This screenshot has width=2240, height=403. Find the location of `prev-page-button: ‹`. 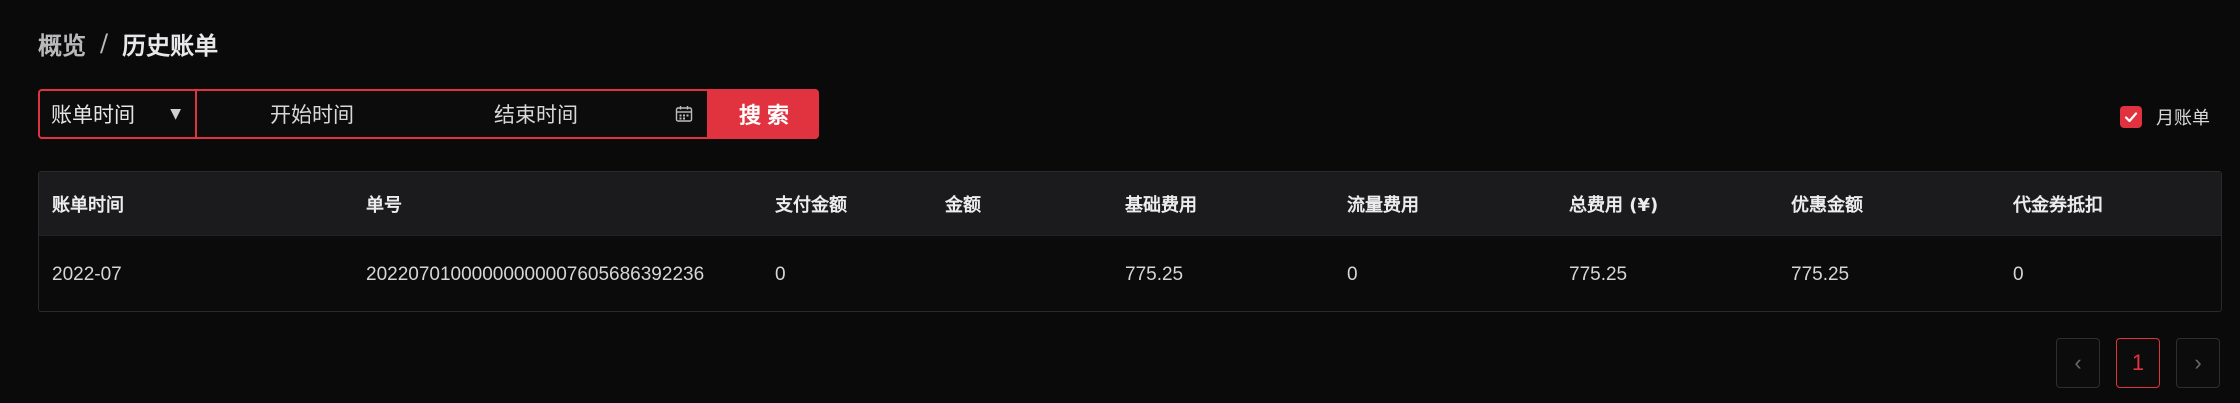

prev-page-button: ‹ is located at coordinates (2078, 363).